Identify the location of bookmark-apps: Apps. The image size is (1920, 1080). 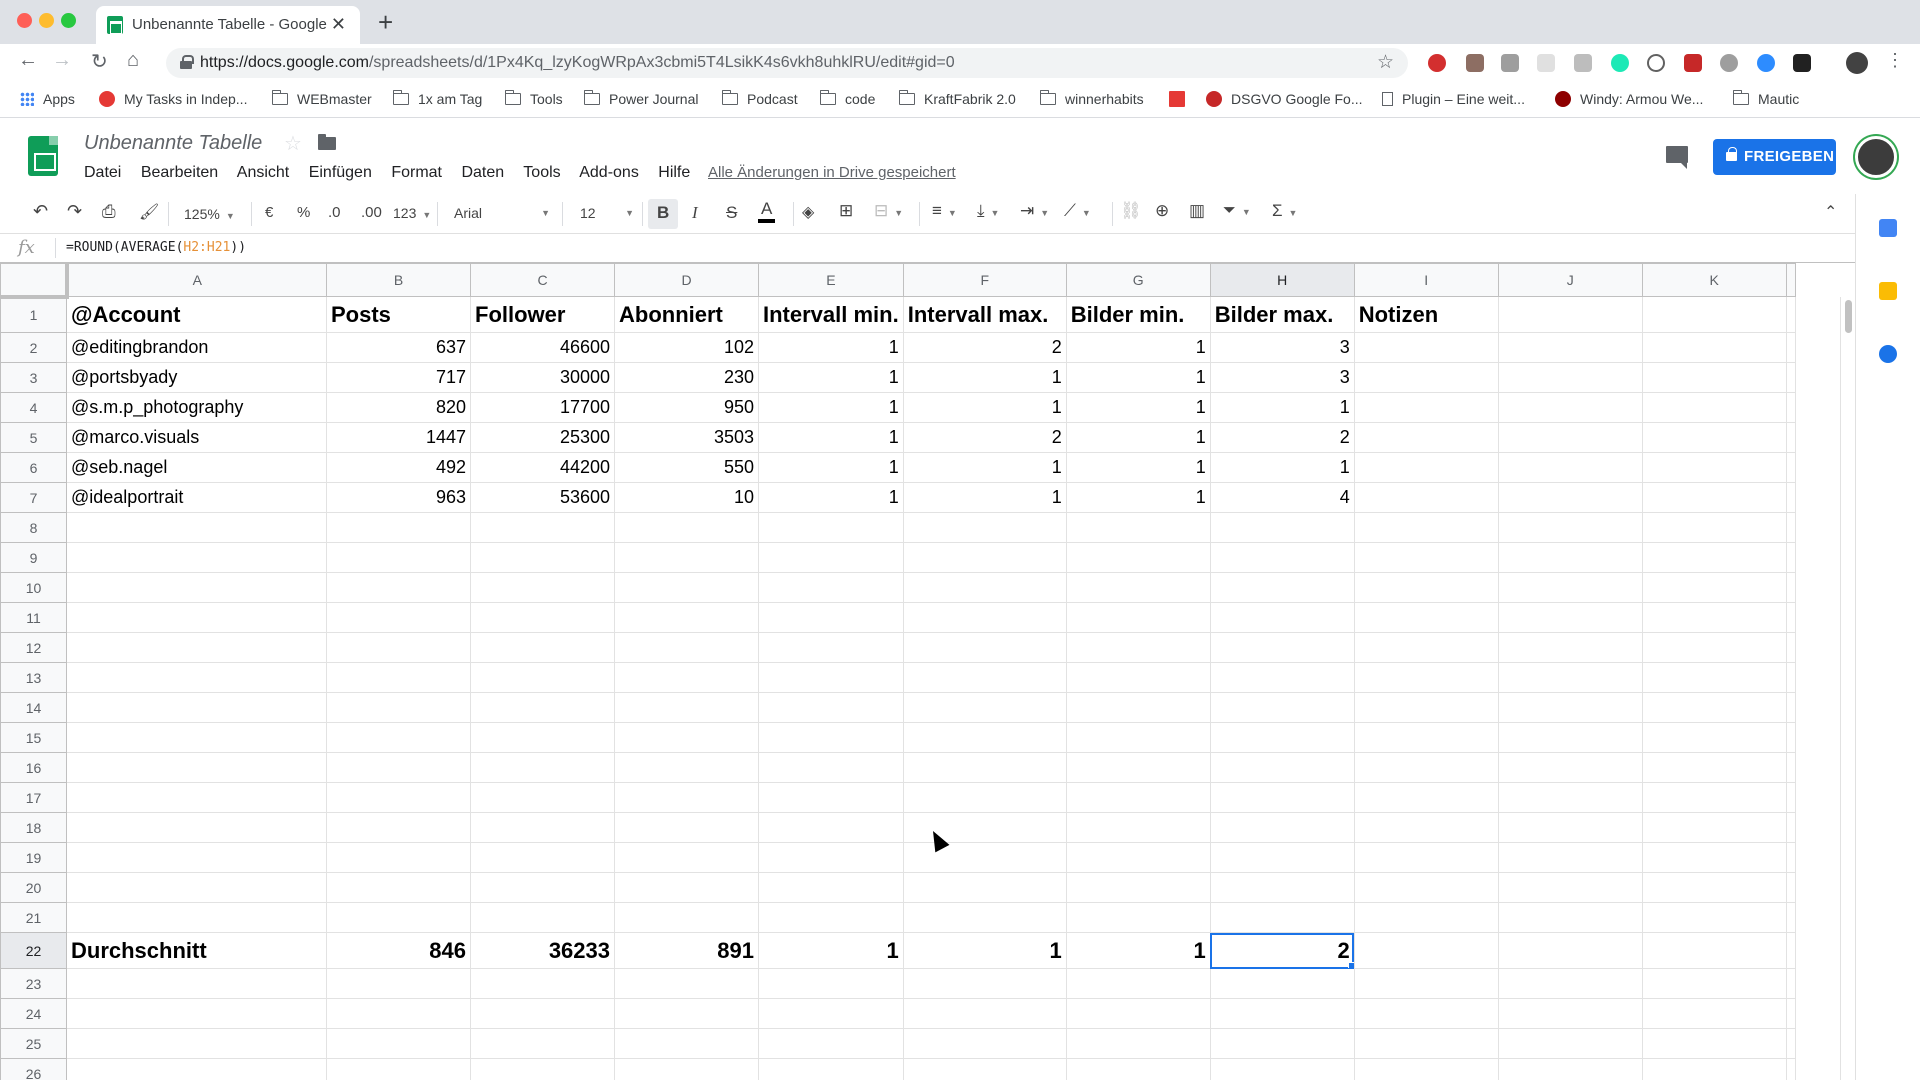
(47, 99).